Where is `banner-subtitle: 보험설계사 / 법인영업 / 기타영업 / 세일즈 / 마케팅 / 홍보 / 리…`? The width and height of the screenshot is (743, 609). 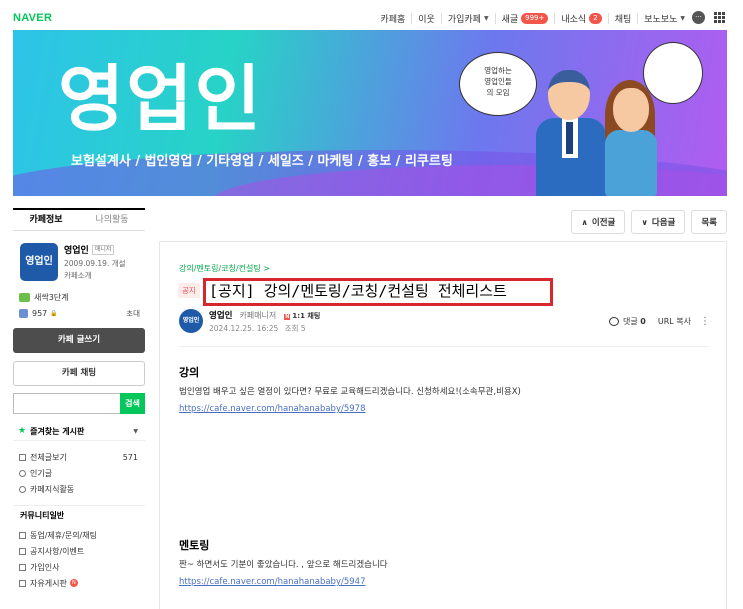 banner-subtitle: 보험설계사 / 법인영업 / 기타영업 / 세일즈 / 마케팅 / 홍보 / 리… is located at coordinates (262, 161).